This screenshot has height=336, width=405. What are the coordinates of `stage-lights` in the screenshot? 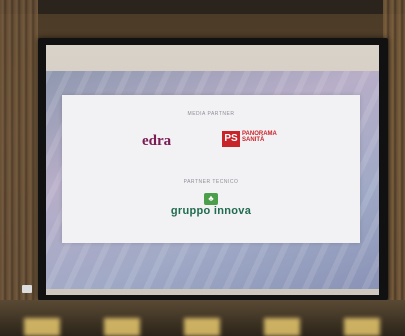 It's located at (202, 327).